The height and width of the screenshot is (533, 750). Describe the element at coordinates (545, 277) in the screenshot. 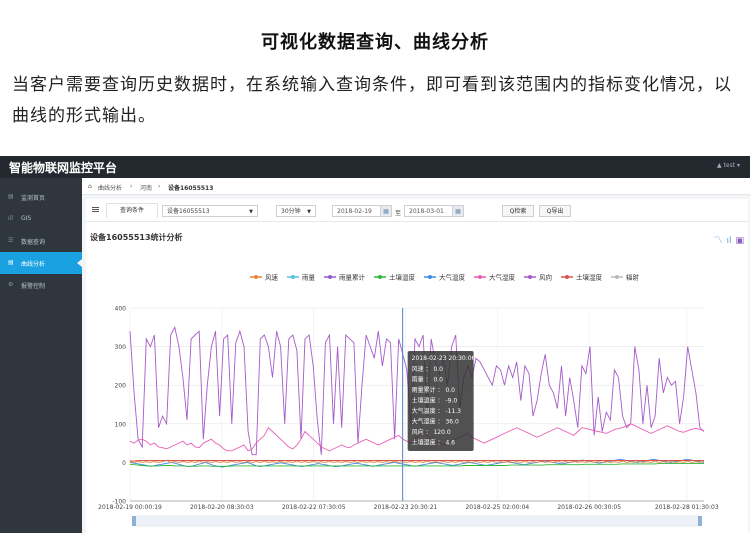

I see `legend-item-label: 风向` at that location.